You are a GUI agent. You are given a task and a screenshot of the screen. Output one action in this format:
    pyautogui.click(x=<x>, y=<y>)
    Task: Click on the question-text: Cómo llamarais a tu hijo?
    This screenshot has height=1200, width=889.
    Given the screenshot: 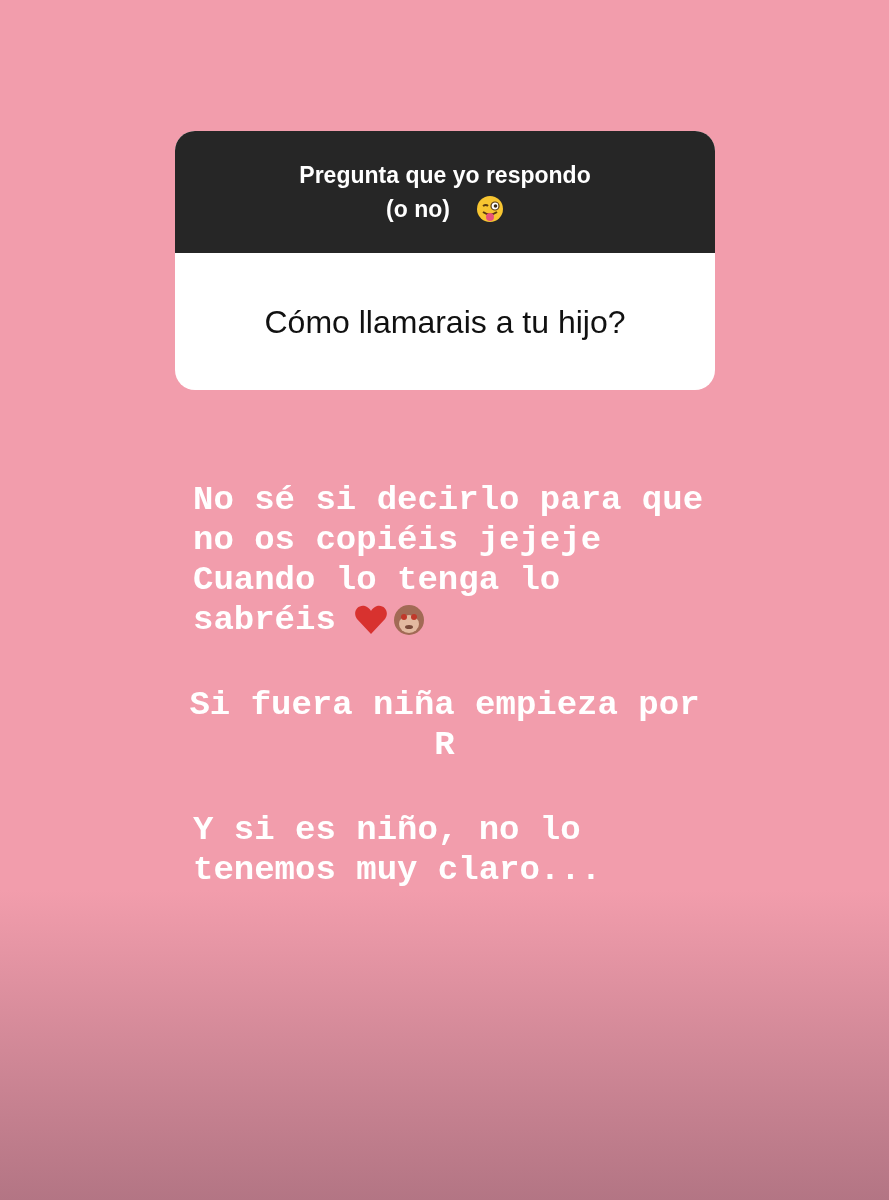 What is the action you would take?
    pyautogui.click(x=445, y=322)
    